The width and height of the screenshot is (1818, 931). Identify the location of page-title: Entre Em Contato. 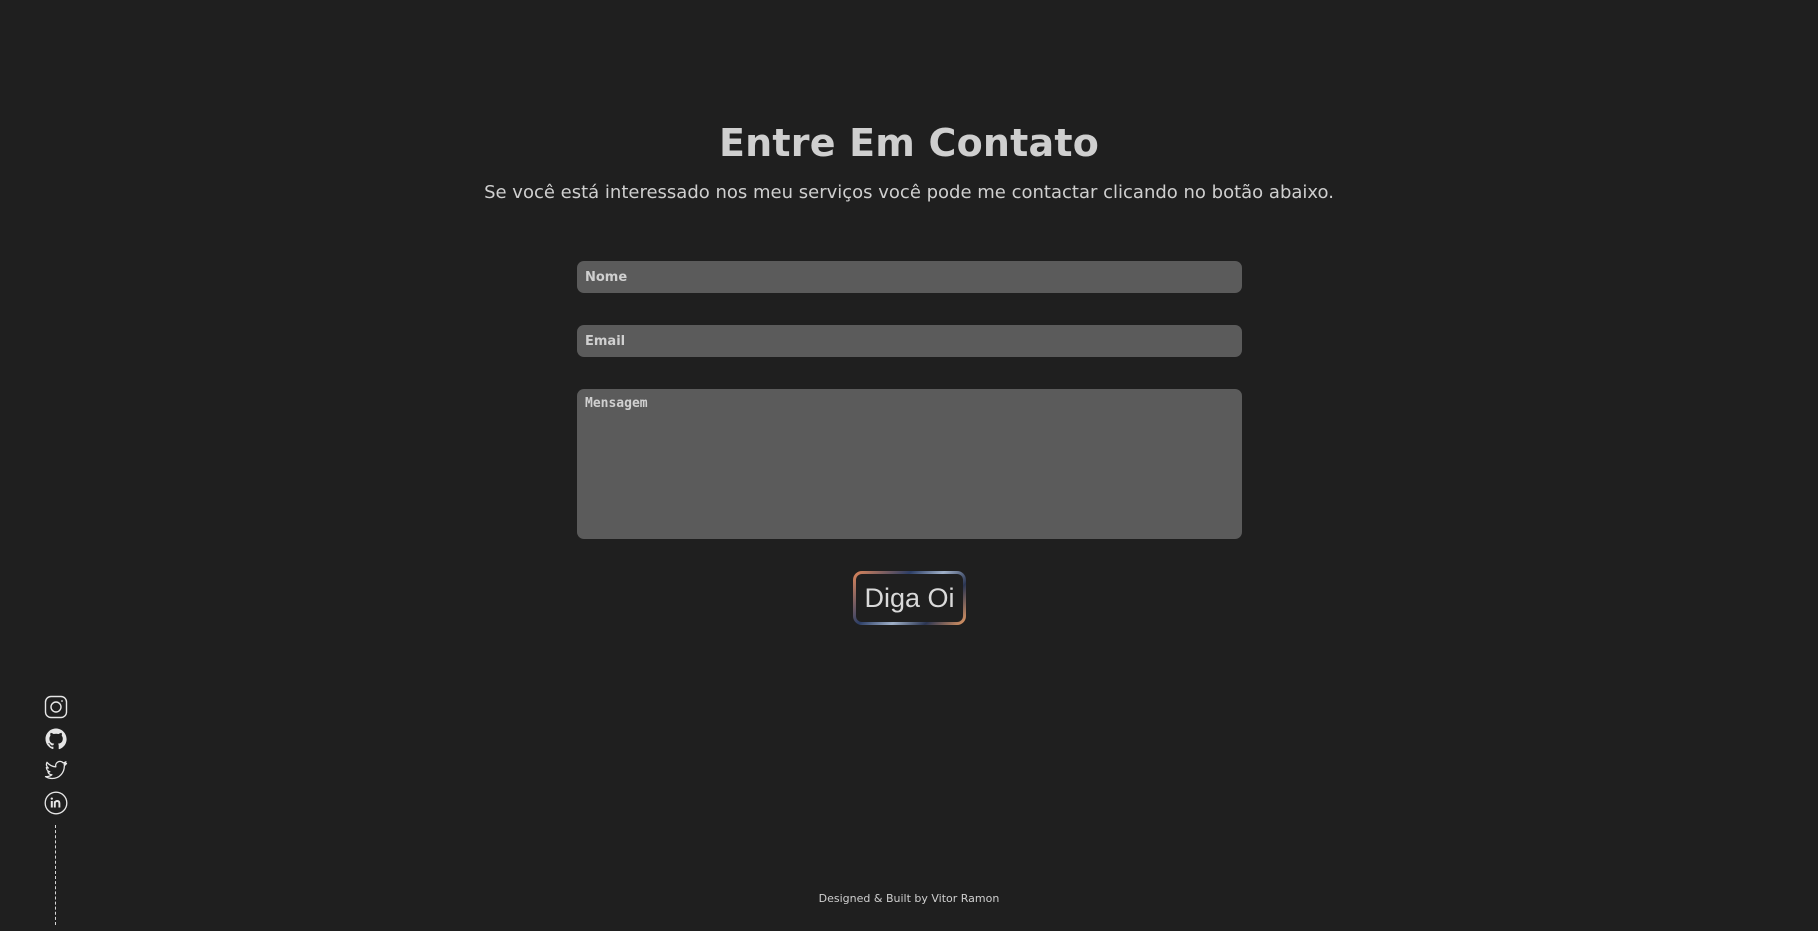
(909, 143).